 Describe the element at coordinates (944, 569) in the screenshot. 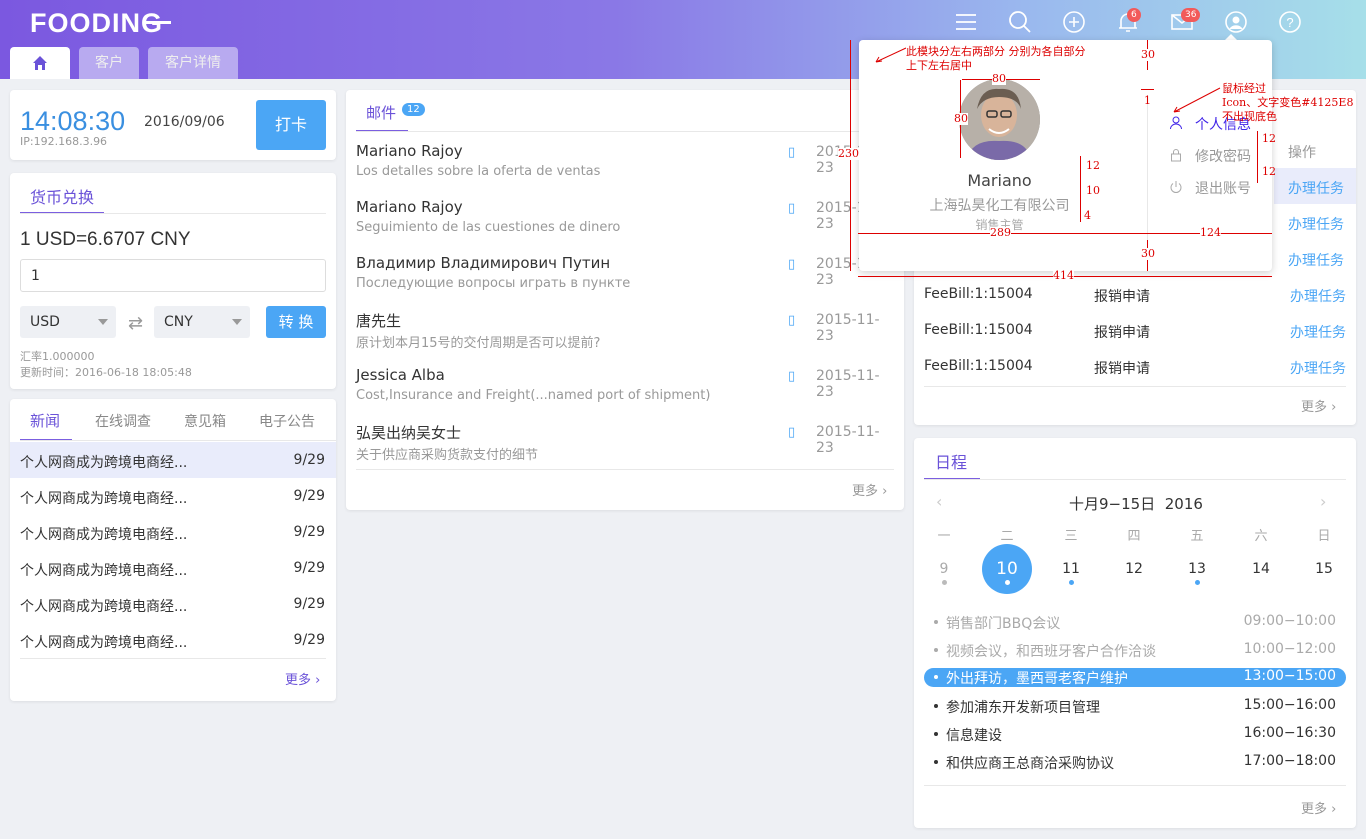

I see `day-cell: 9` at that location.